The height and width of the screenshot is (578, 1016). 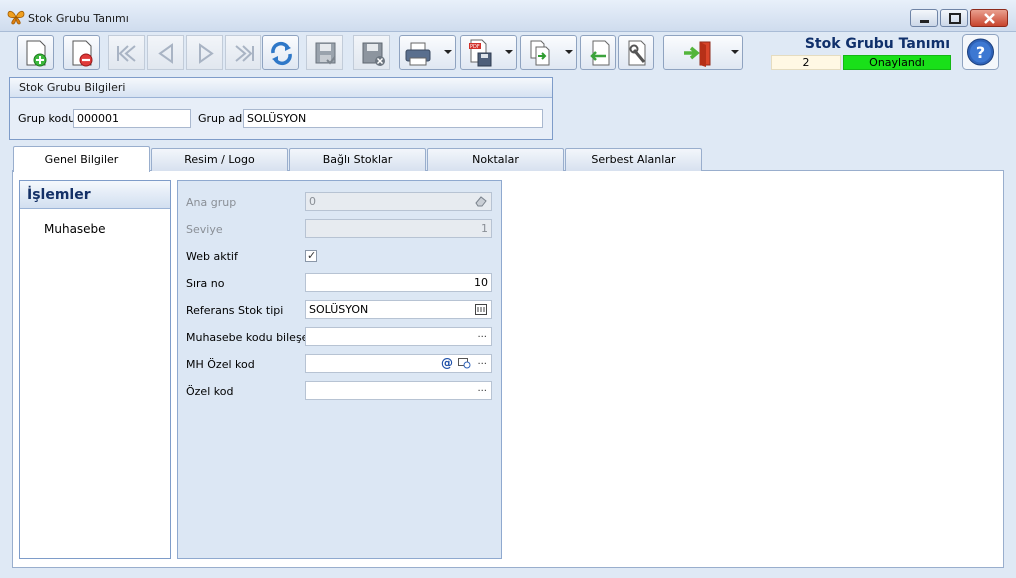 What do you see at coordinates (877, 44) in the screenshot?
I see `form-title: Stok Grubu Tanımı` at bounding box center [877, 44].